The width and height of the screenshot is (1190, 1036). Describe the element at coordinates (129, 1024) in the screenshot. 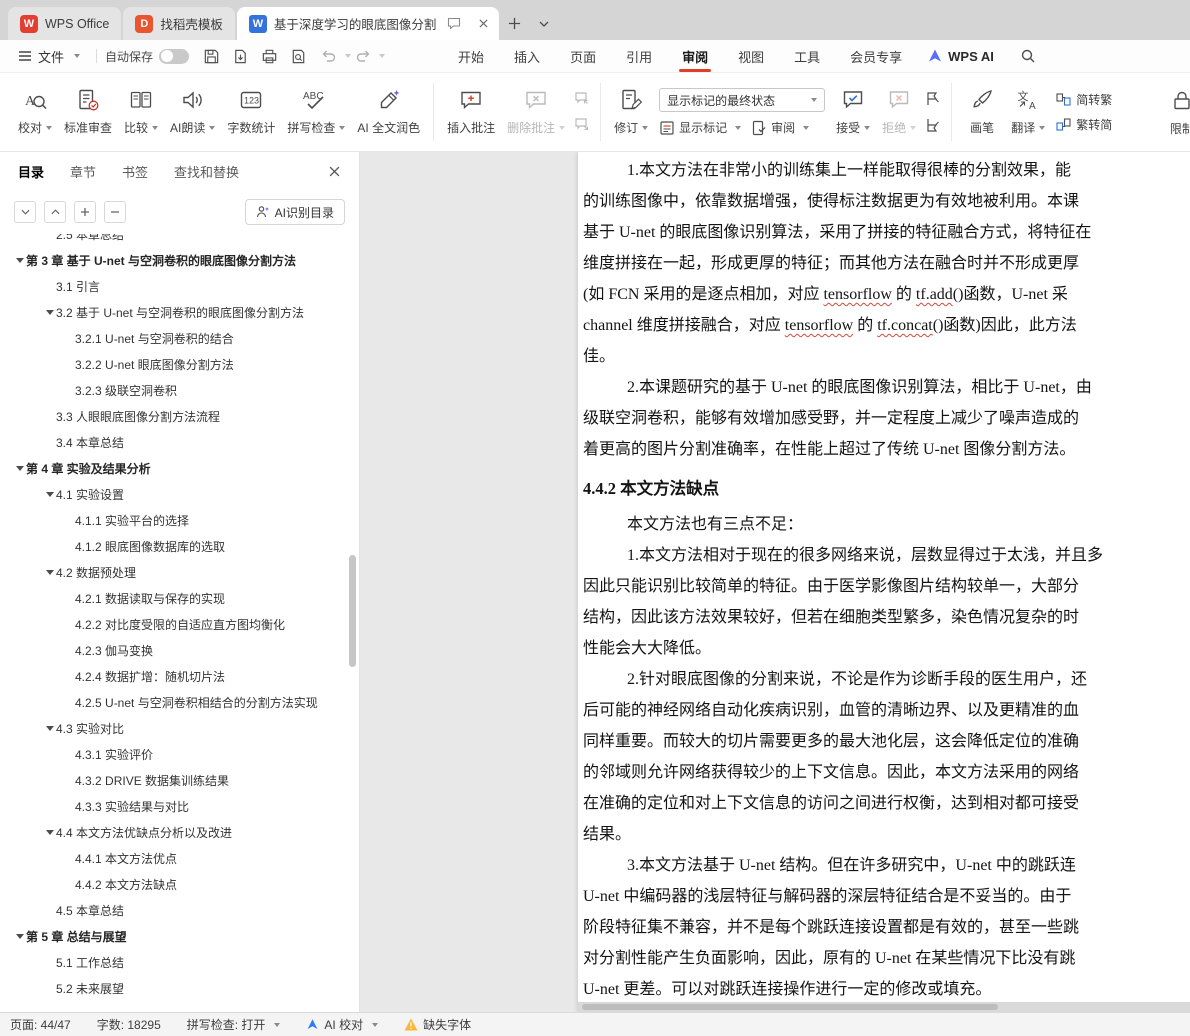

I see `word-count-indicator: 字数: 18295` at that location.